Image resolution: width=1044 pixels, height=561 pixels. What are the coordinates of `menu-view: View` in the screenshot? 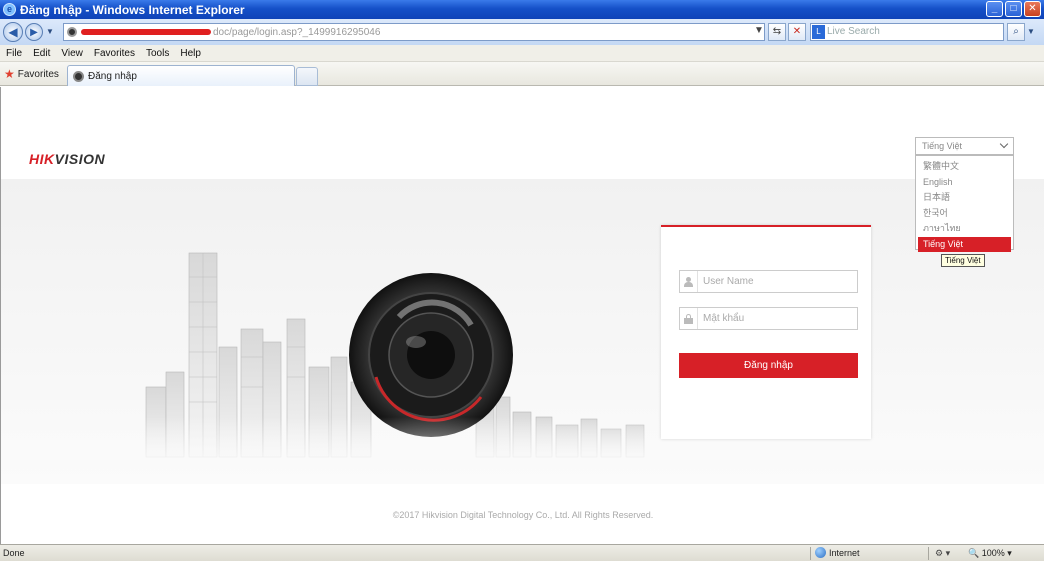 It's located at (72, 53).